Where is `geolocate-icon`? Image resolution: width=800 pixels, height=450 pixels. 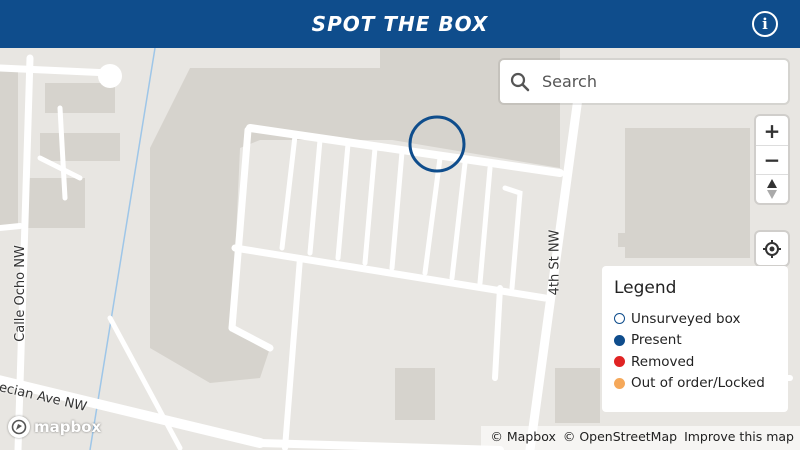
geolocate-icon is located at coordinates (772, 248).